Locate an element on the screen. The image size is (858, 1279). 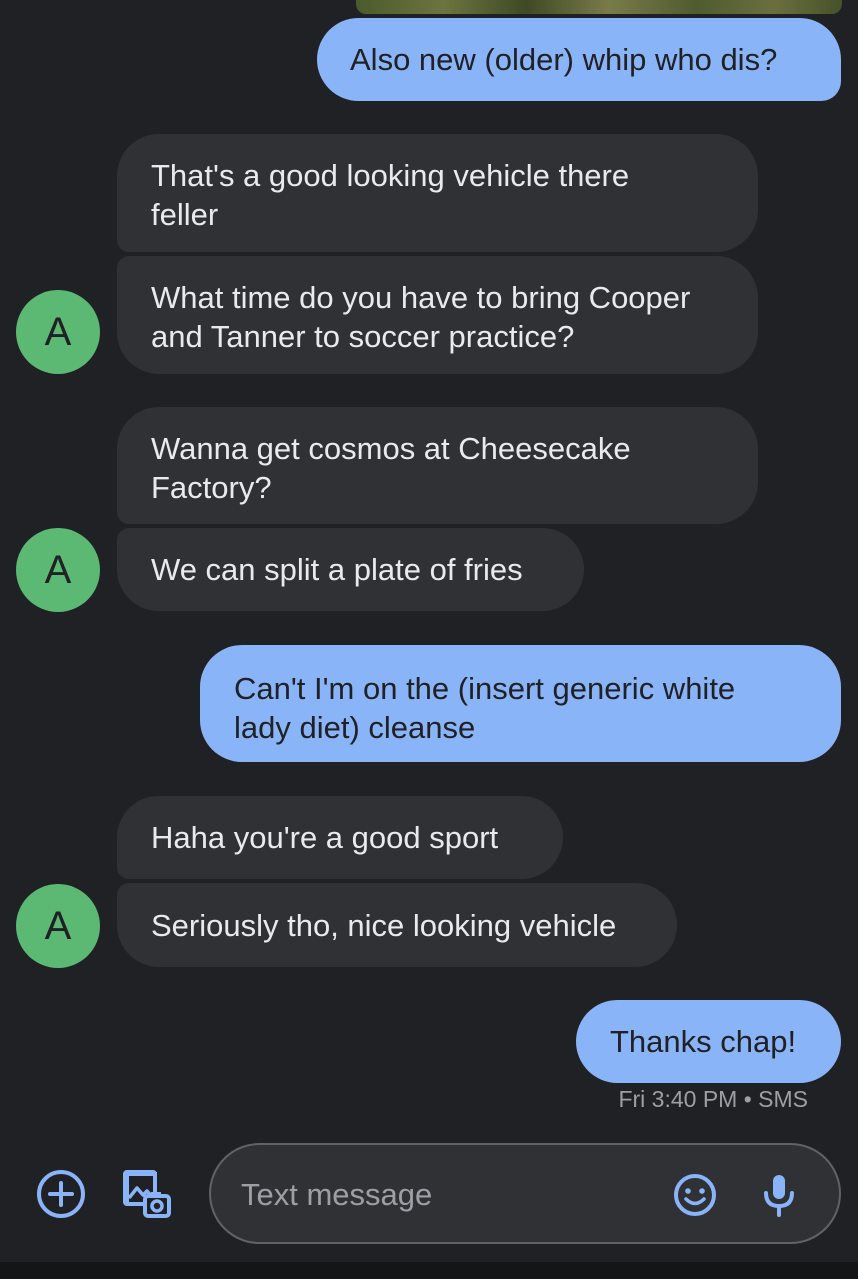
microphone-icon is located at coordinates (779, 1196).